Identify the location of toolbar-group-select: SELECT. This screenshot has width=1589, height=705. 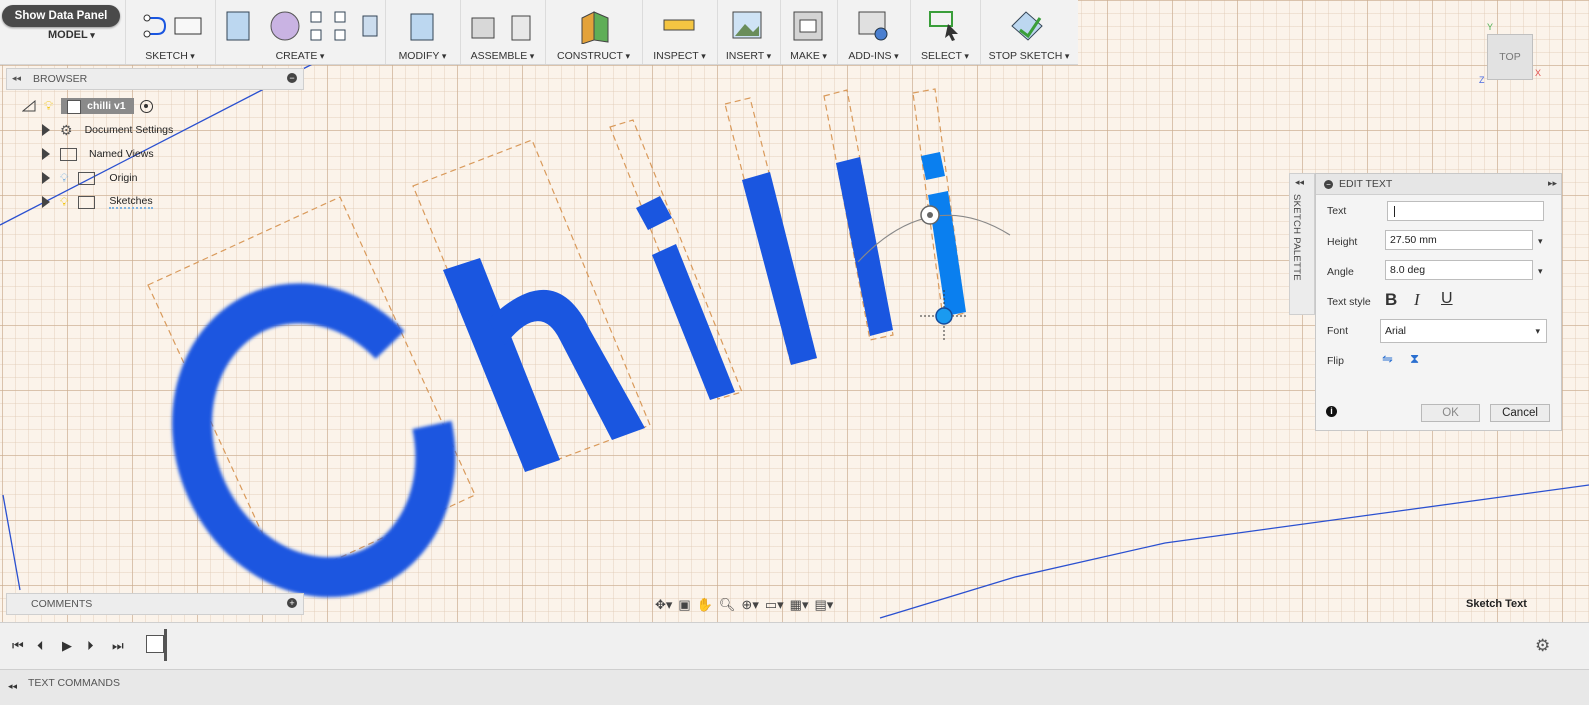
(945, 32).